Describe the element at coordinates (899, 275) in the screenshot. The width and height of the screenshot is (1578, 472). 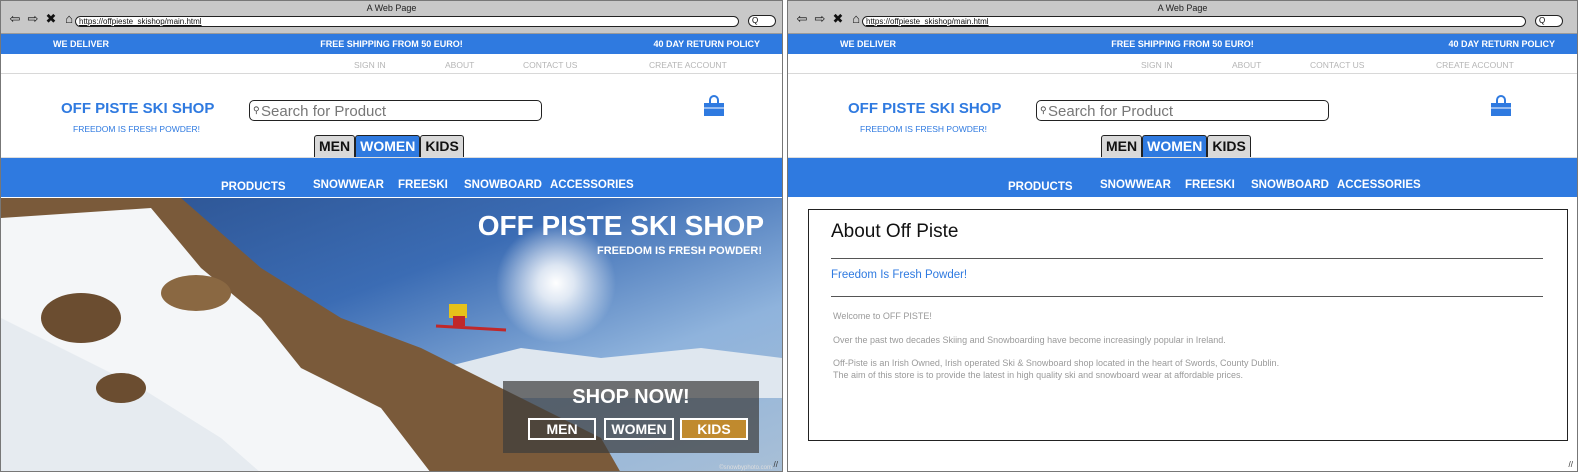
I see `about-subtitle: Freedom Is Fresh Powder!` at that location.